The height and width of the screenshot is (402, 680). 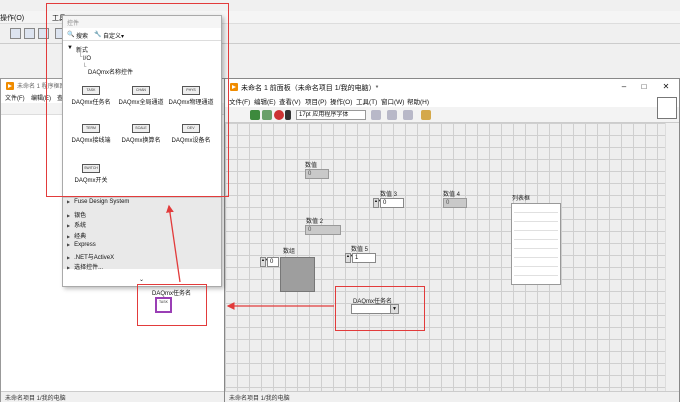 I want to click on annotation-arrow-up, so click(x=173, y=243).